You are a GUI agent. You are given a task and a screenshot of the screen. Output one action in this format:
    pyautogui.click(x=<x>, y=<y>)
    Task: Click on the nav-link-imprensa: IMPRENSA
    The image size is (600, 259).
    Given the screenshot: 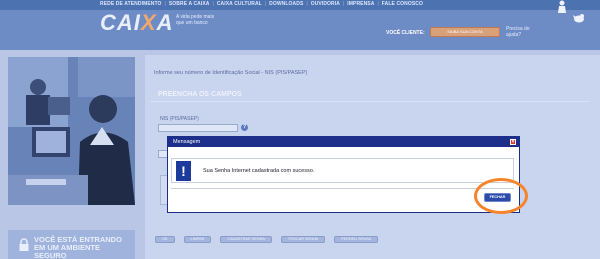 What is the action you would take?
    pyautogui.click(x=360, y=4)
    